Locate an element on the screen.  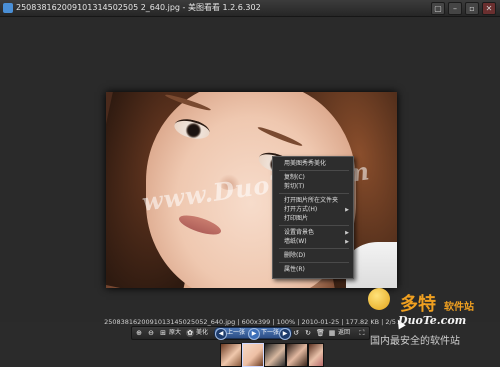
menu-item-open-folder: 打开图片所在文件夹 is located at coordinates (313, 201).